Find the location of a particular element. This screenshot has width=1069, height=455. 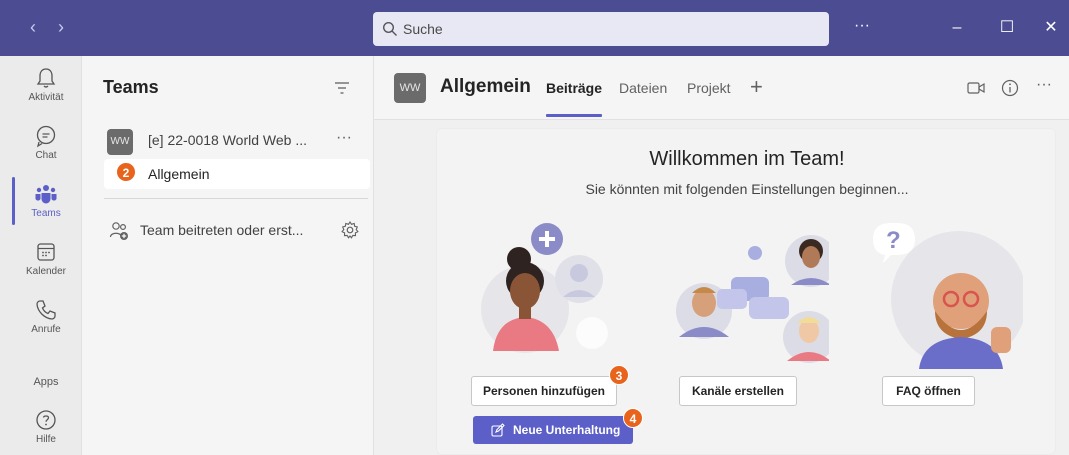

add-people-illustration is located at coordinates (544, 288).